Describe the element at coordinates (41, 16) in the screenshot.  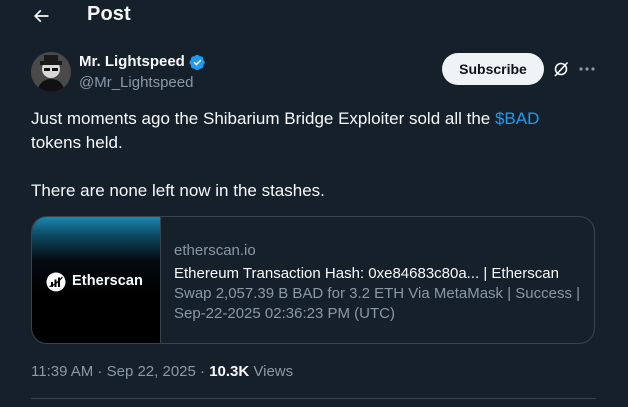
I see `back-arrow-icon` at that location.